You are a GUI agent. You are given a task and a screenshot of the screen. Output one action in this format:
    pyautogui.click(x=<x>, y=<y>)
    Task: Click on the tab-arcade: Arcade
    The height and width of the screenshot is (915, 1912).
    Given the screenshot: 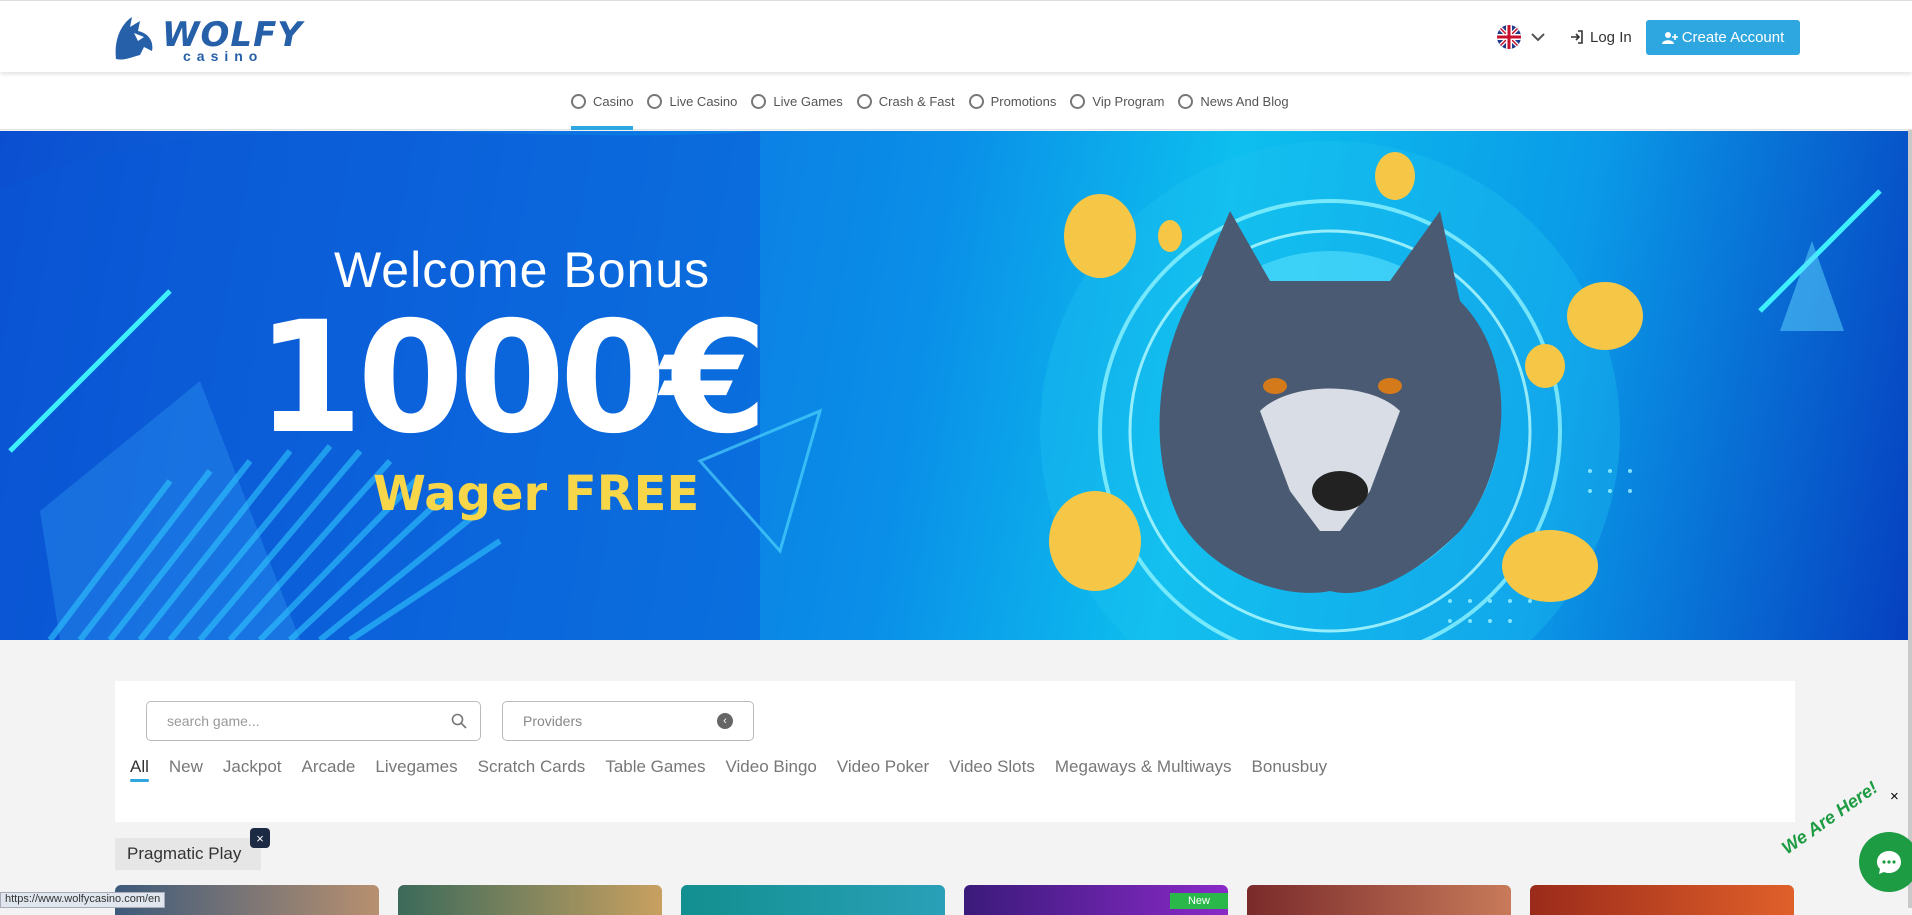 What is the action you would take?
    pyautogui.click(x=329, y=767)
    